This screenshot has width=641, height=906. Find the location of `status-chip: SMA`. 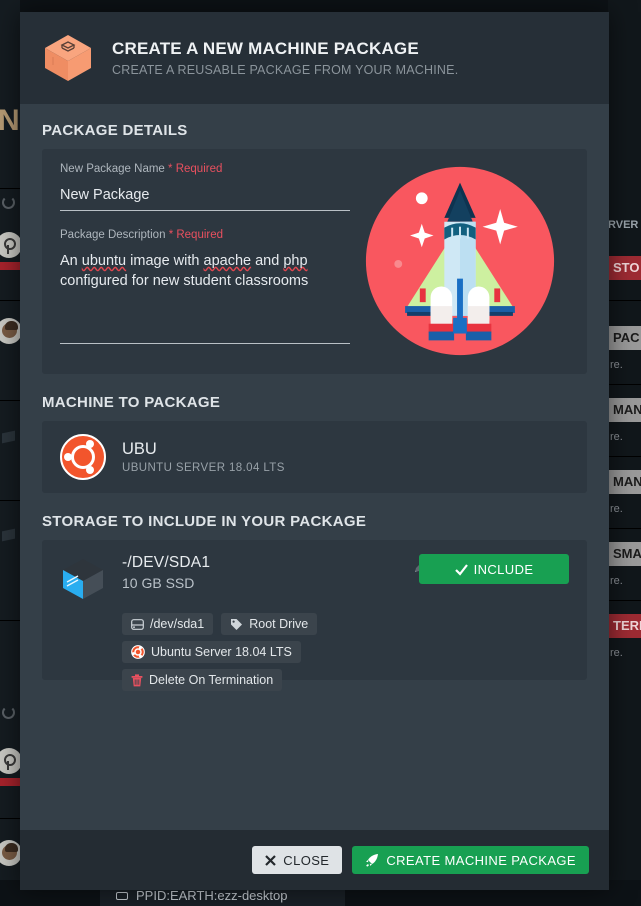

status-chip: SMA is located at coordinates (624, 554).